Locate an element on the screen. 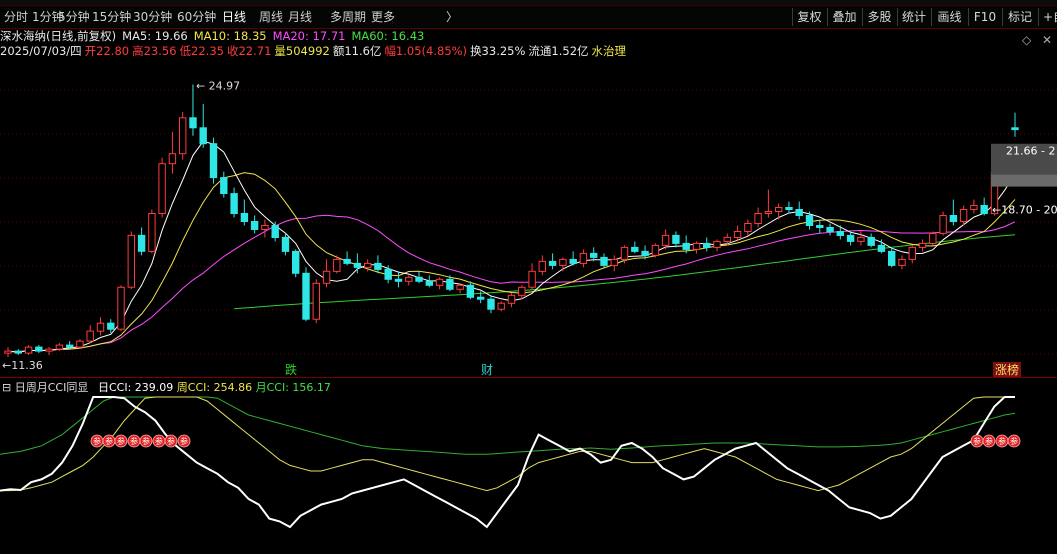 The image size is (1057, 554). close-icon: ✕ is located at coordinates (1047, 40).